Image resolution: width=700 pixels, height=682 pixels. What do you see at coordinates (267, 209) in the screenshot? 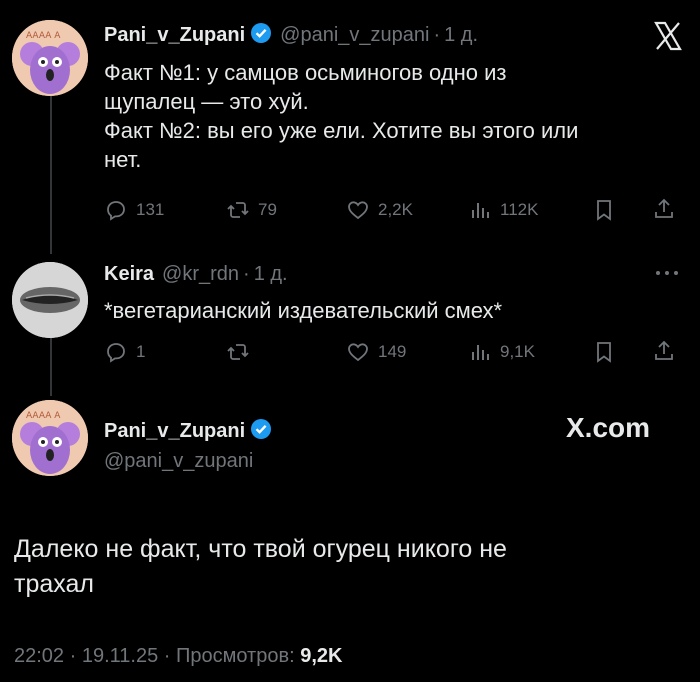
I see `retweet-count: 79` at bounding box center [267, 209].